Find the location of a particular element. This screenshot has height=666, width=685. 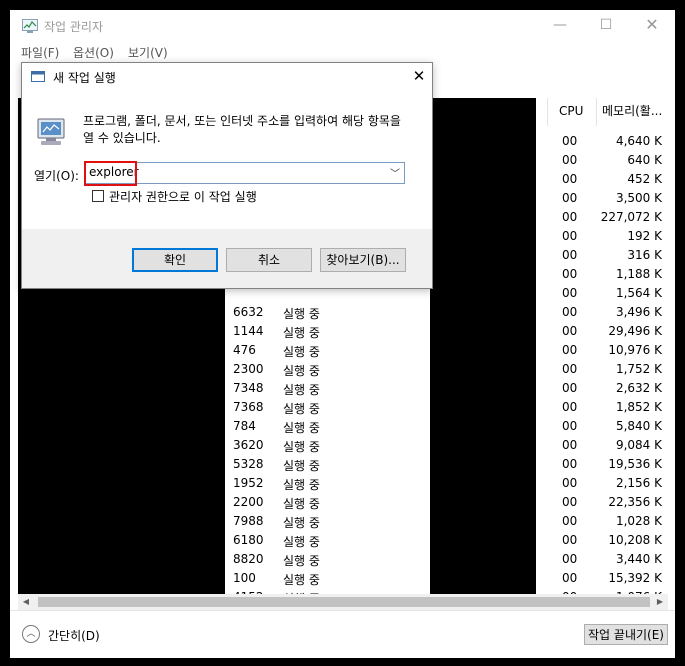

run-icon is located at coordinates (38, 76).